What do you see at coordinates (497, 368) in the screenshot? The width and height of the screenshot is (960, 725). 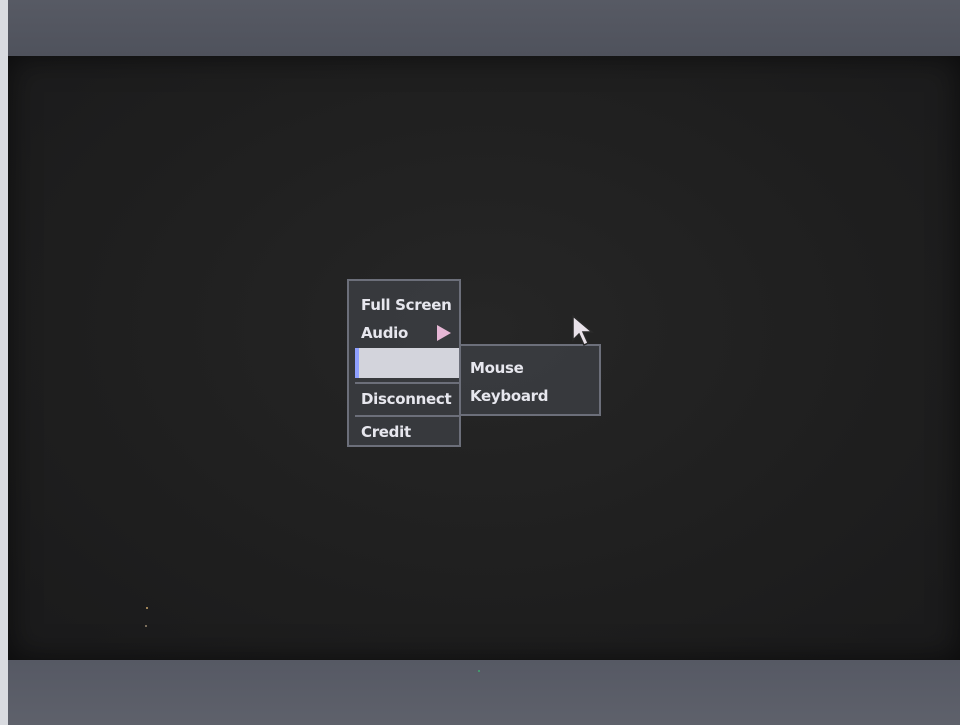 I see `submenu-item-mouse: Mouse` at bounding box center [497, 368].